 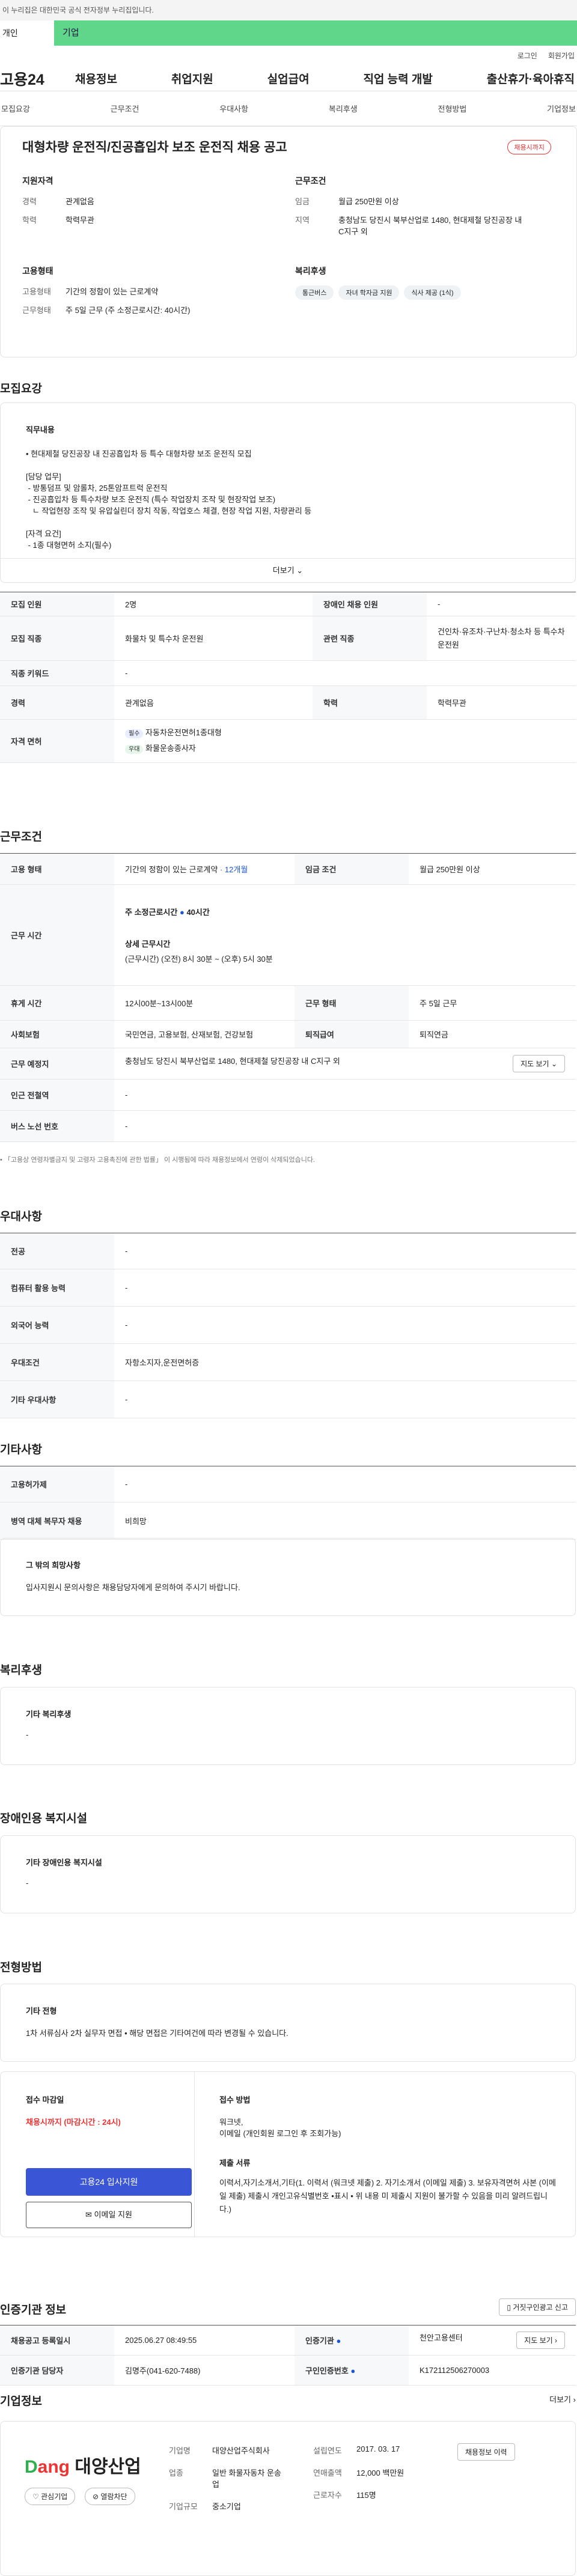 What do you see at coordinates (492, 869) in the screenshot?
I see `cell-value: 월급 250만원 이상` at bounding box center [492, 869].